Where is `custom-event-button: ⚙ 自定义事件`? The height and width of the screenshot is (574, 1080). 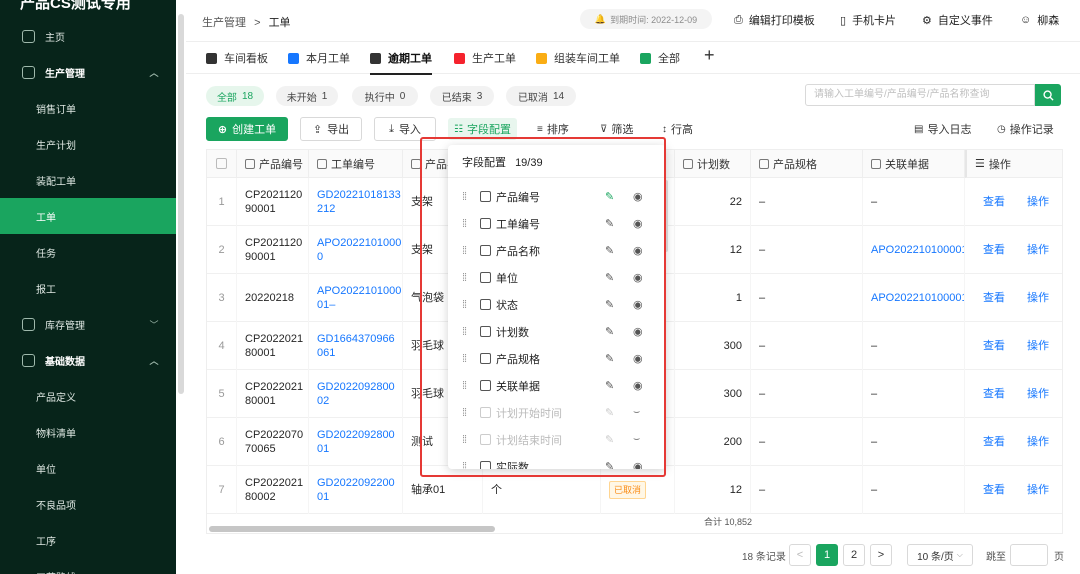 custom-event-button: ⚙ 自定义事件 is located at coordinates (957, 20).